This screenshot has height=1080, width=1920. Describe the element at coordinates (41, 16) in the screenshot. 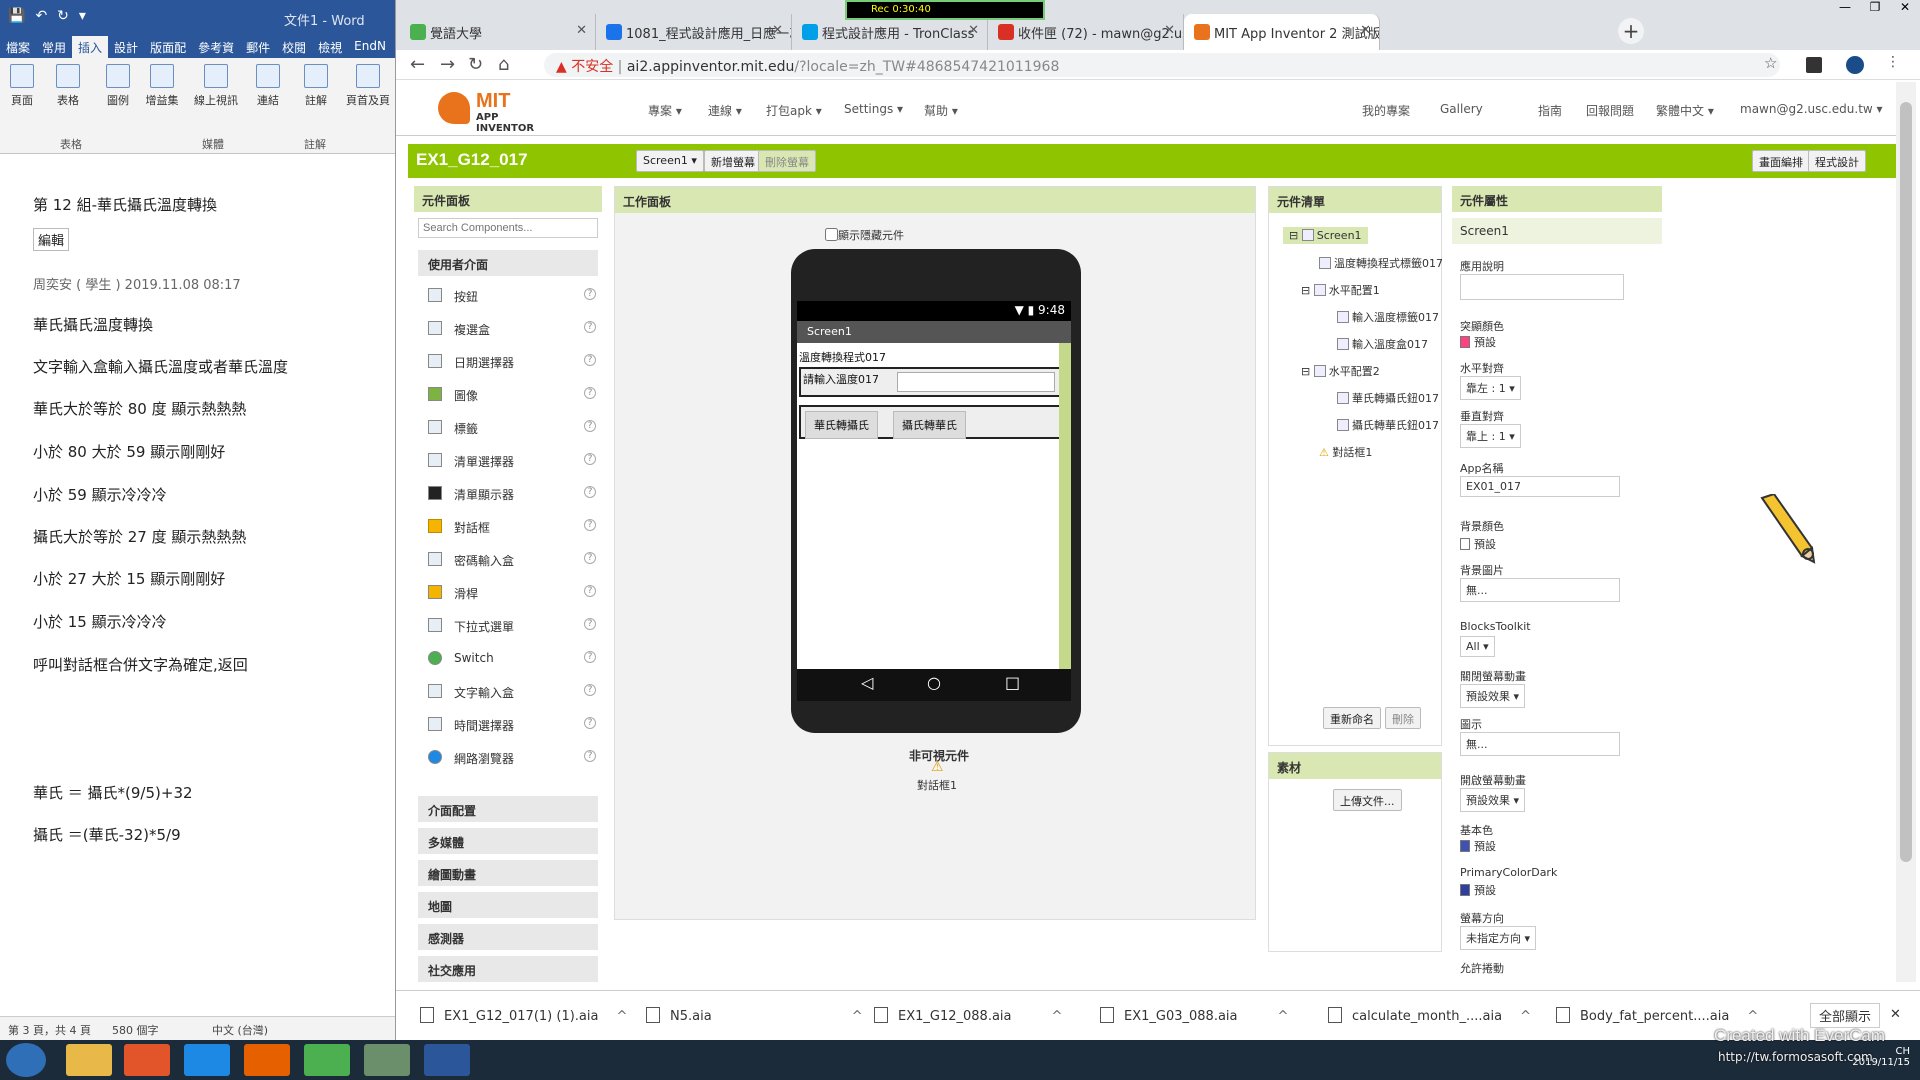

I see `undo-icon: ↶` at that location.